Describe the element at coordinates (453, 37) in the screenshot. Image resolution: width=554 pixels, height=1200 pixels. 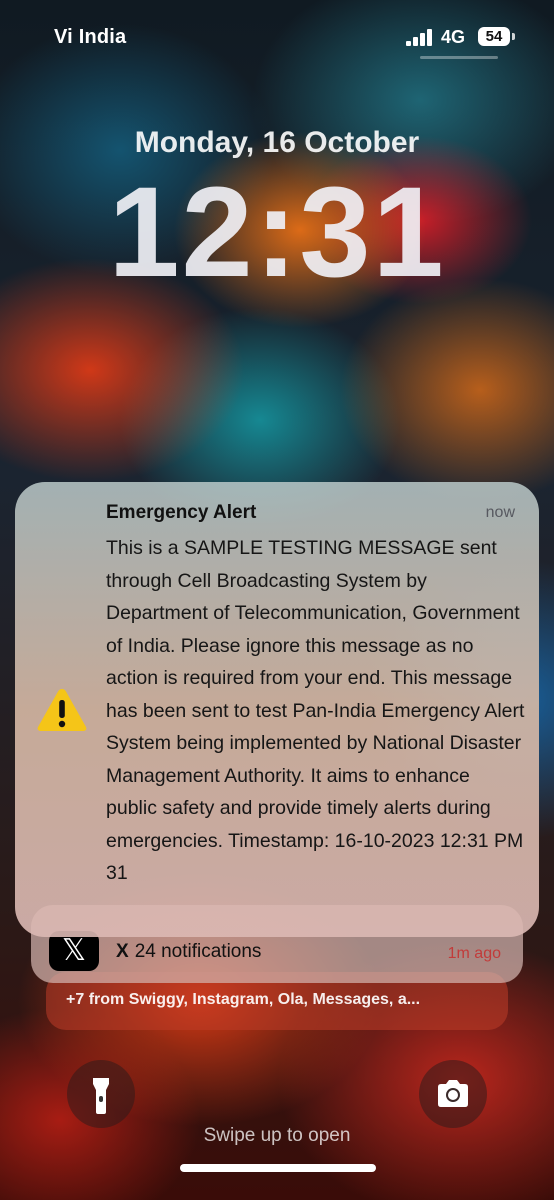
I see `network-type: 4G` at that location.